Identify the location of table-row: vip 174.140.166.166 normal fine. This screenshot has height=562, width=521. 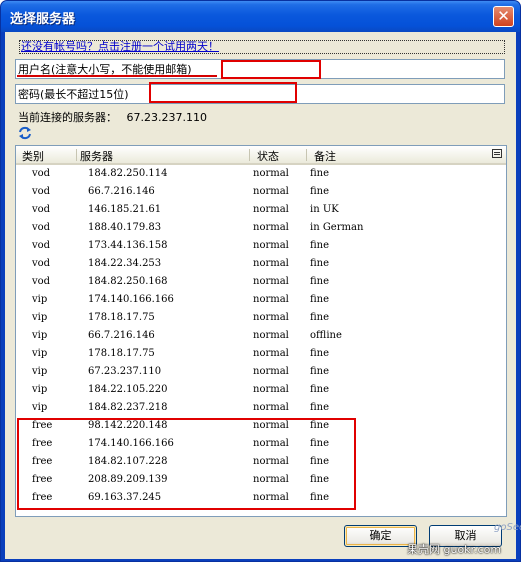
(261, 300).